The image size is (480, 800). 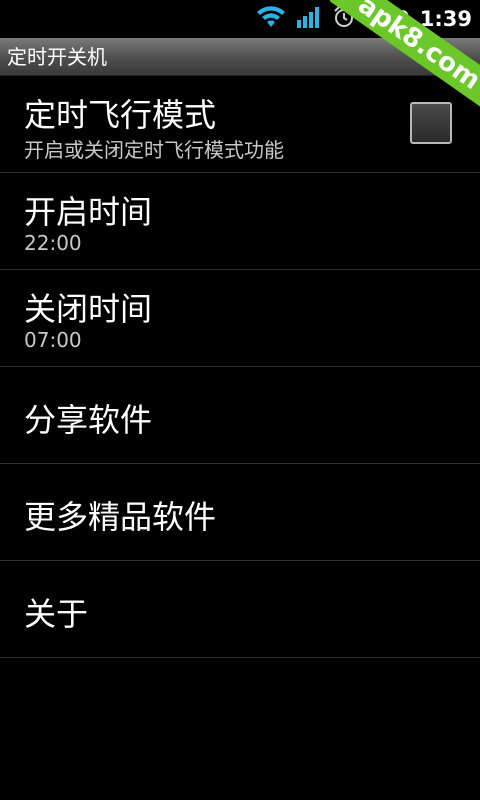 What do you see at coordinates (271, 19) in the screenshot?
I see `wifi-icon` at bounding box center [271, 19].